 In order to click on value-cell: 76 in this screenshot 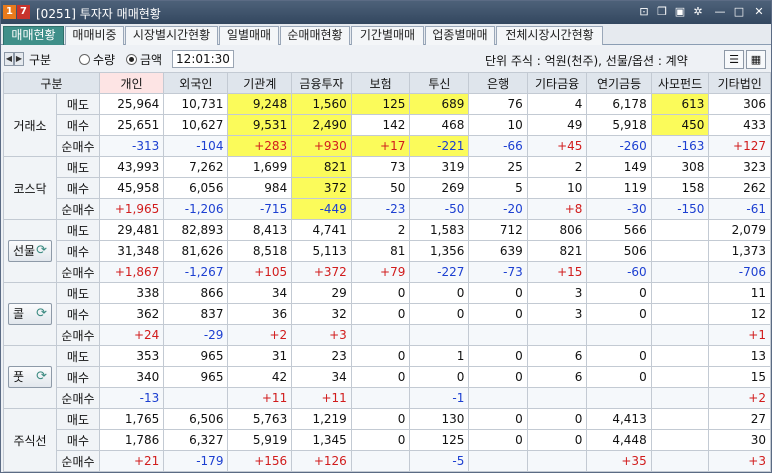, I will do `click(498, 104)`.